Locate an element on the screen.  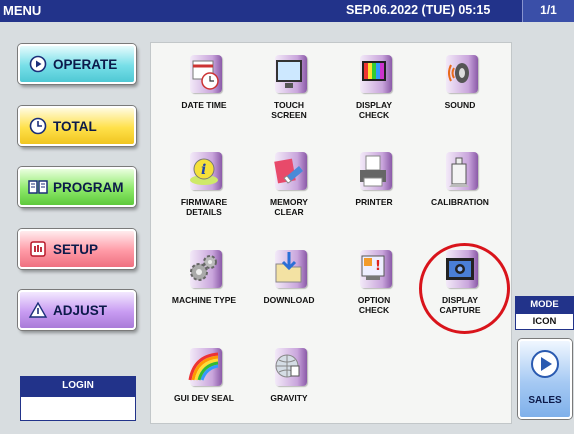
svg-text: i is located at coordinates (203, 170).